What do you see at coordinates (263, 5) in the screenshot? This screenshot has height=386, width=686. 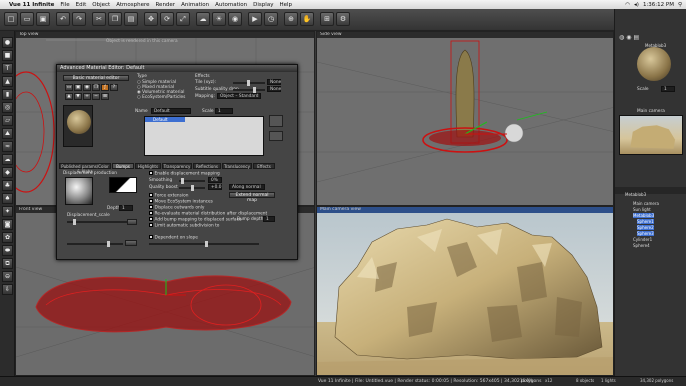 I see `menu-display: Display` at bounding box center [263, 5].